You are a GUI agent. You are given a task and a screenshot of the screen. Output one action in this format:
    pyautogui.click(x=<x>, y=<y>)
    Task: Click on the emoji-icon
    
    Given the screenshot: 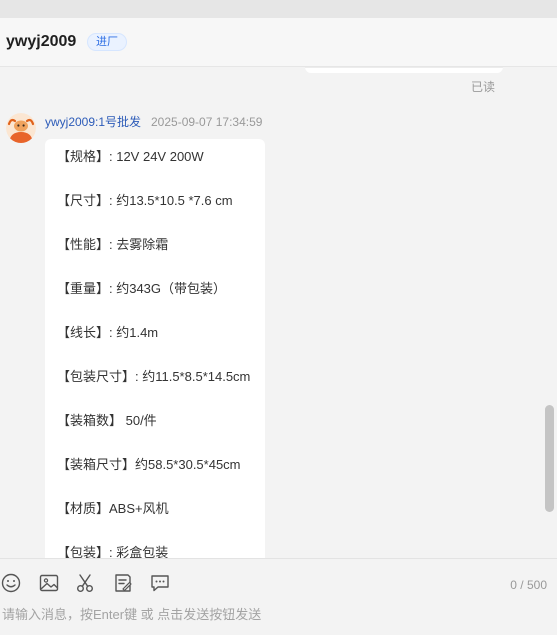 What is the action you would take?
    pyautogui.click(x=11, y=583)
    